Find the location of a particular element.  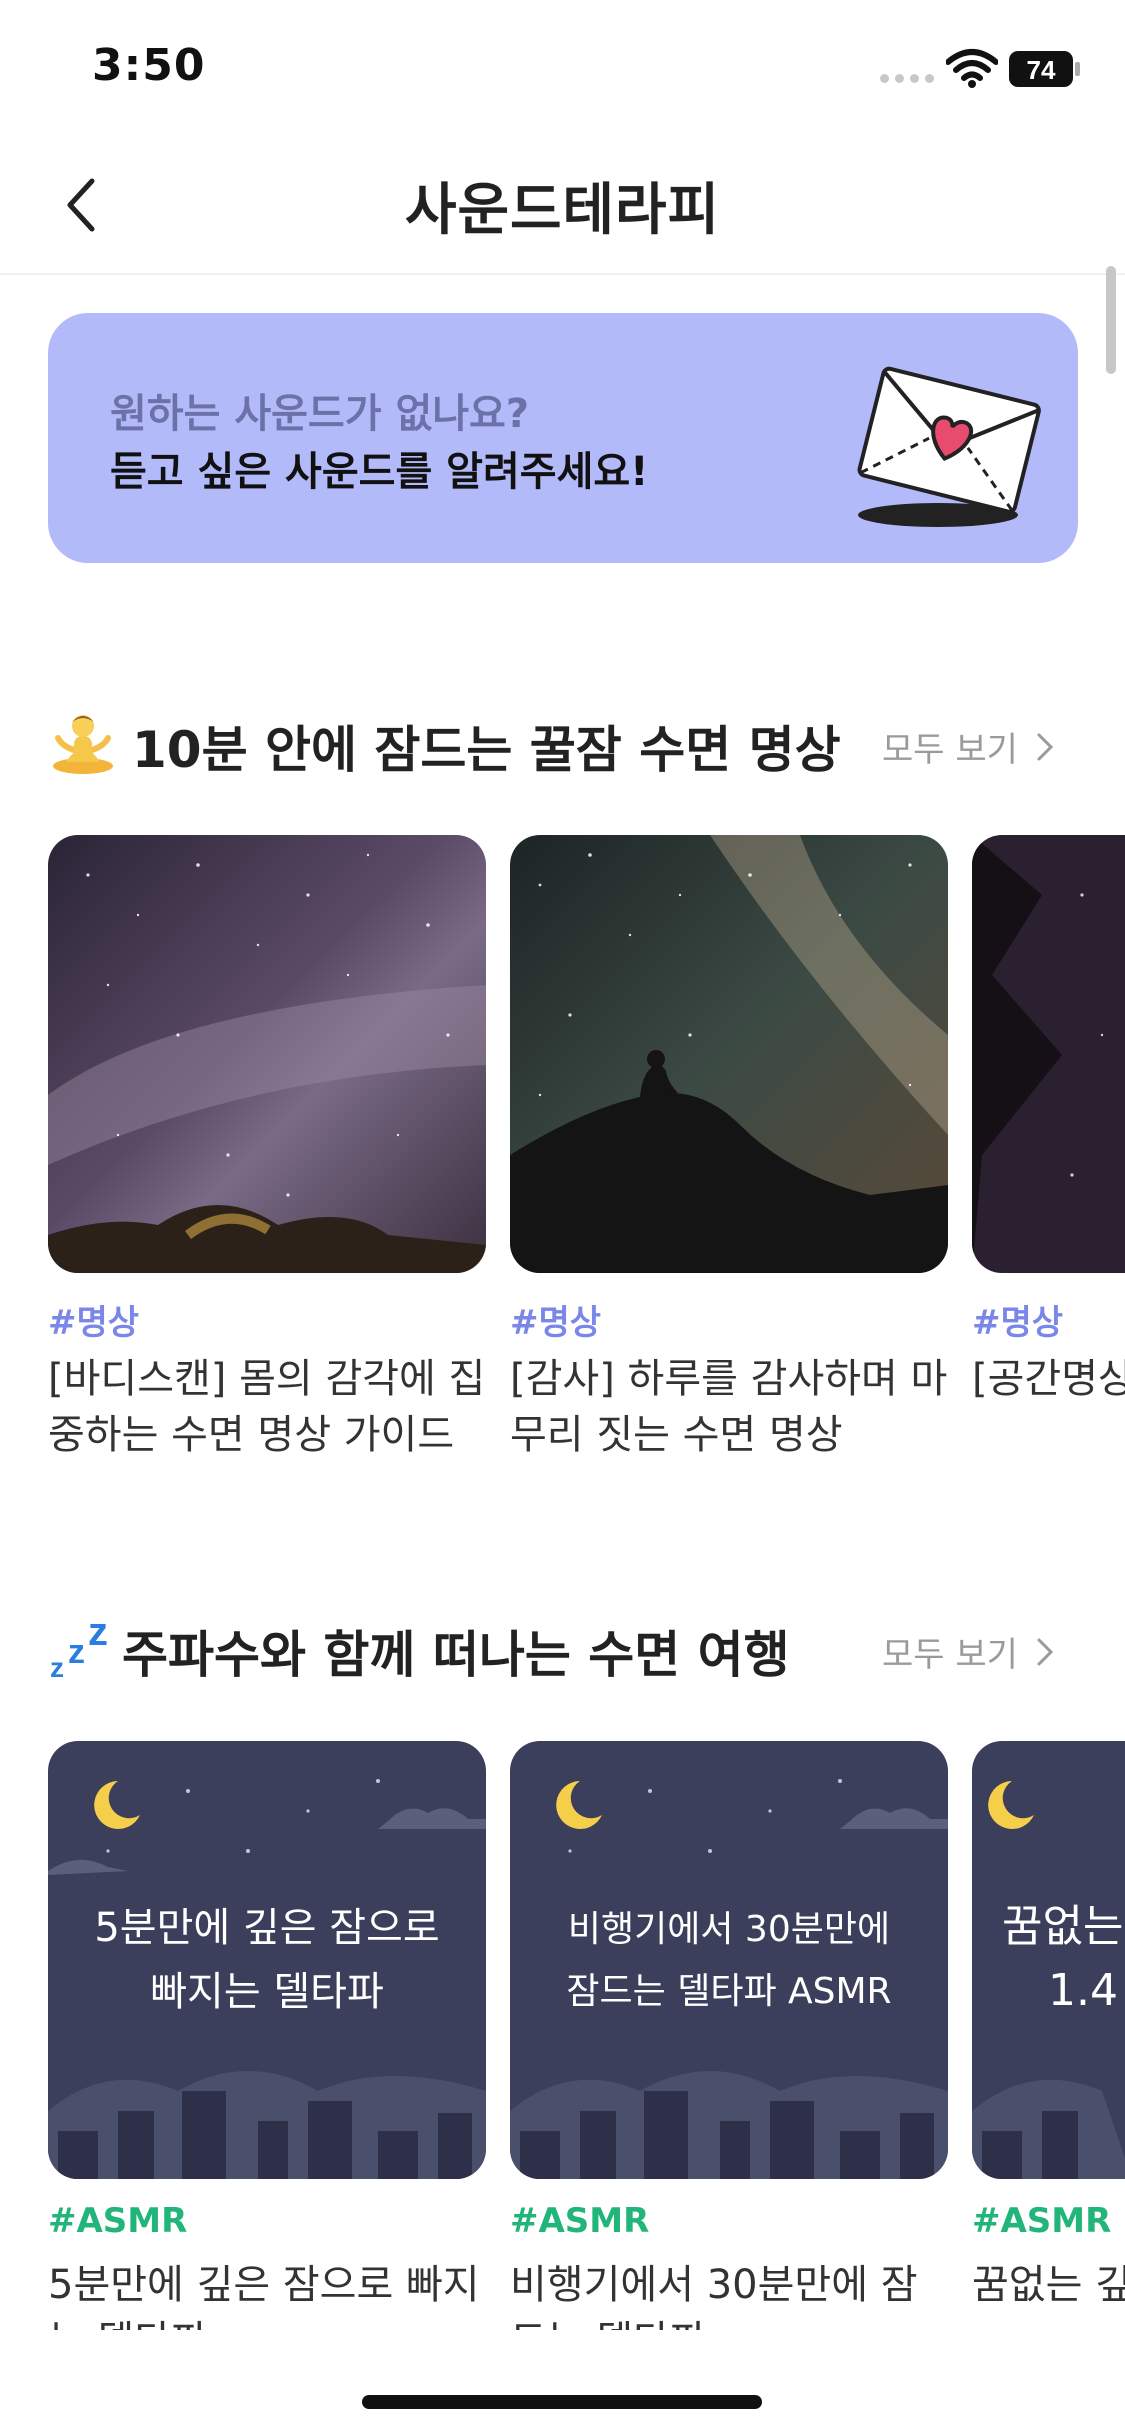

thumb-caption-line1: 비행기에서 30분만에 is located at coordinates (729, 1929).